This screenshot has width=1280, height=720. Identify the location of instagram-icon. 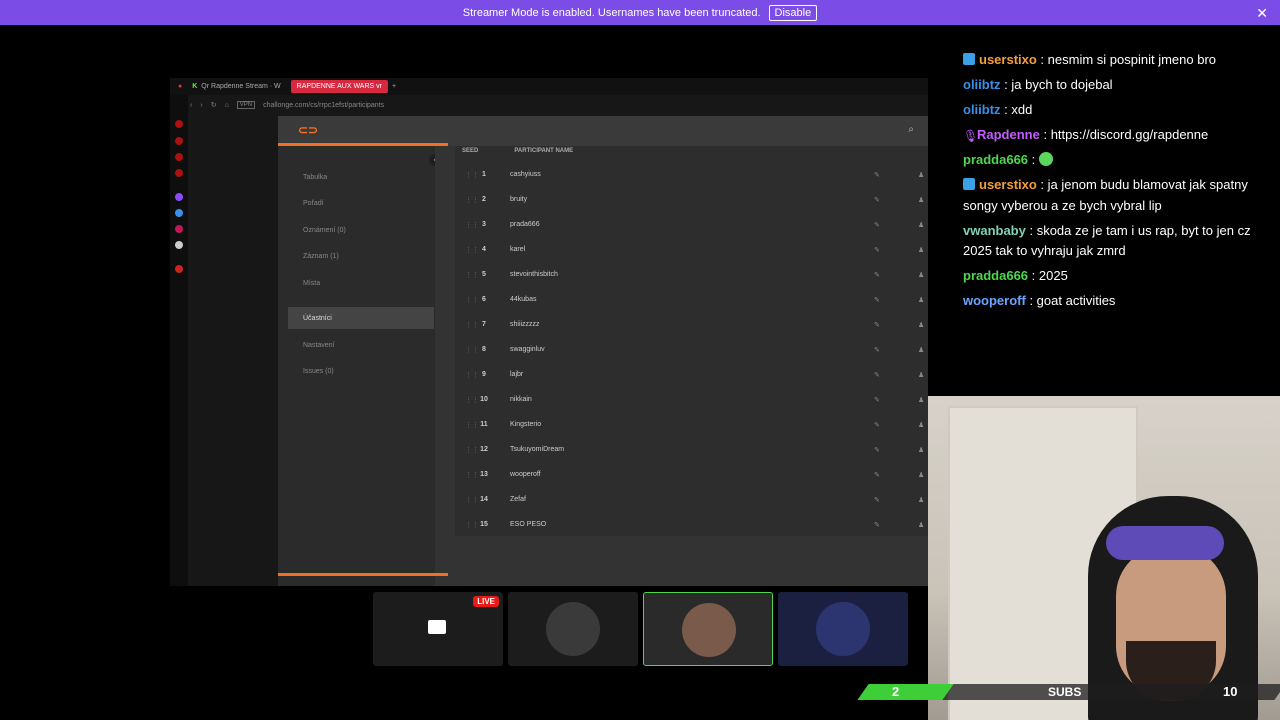
(179, 229).